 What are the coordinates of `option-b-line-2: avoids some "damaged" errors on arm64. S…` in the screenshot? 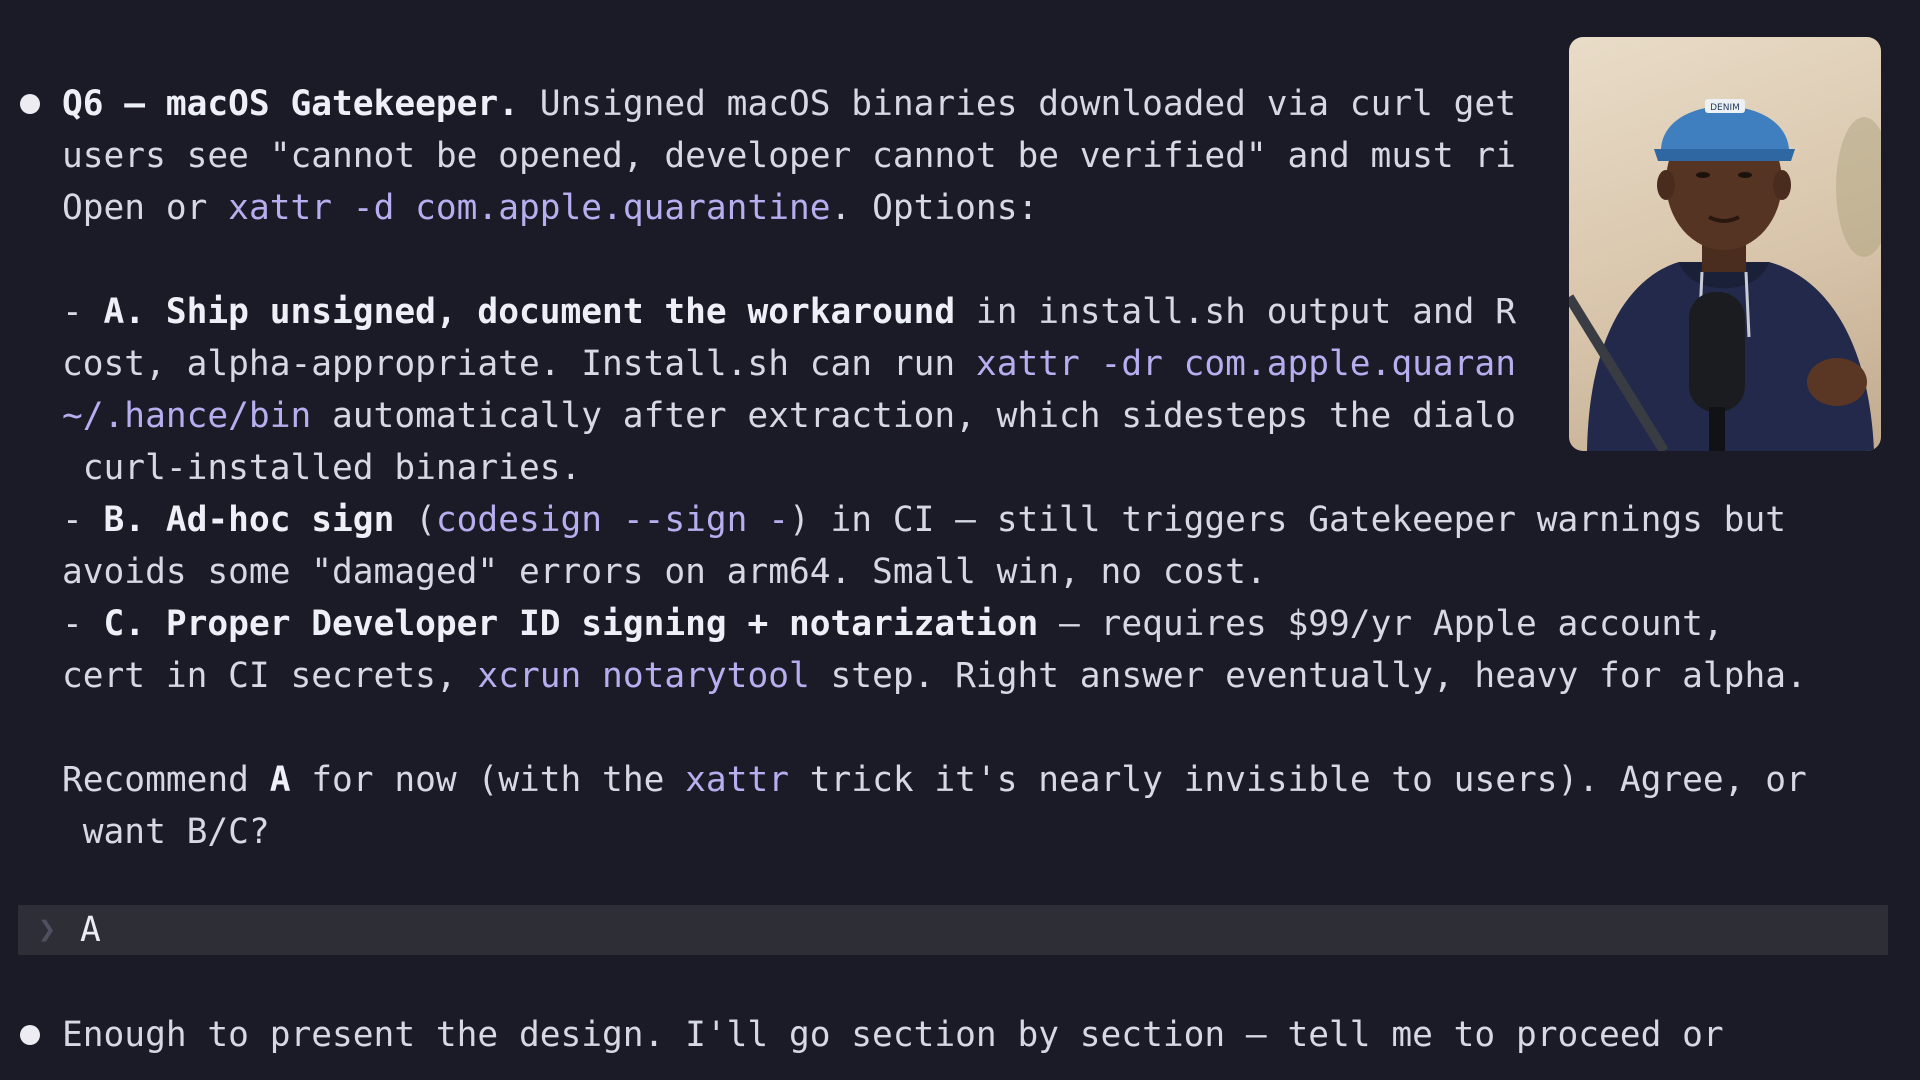 It's located at (664, 572).